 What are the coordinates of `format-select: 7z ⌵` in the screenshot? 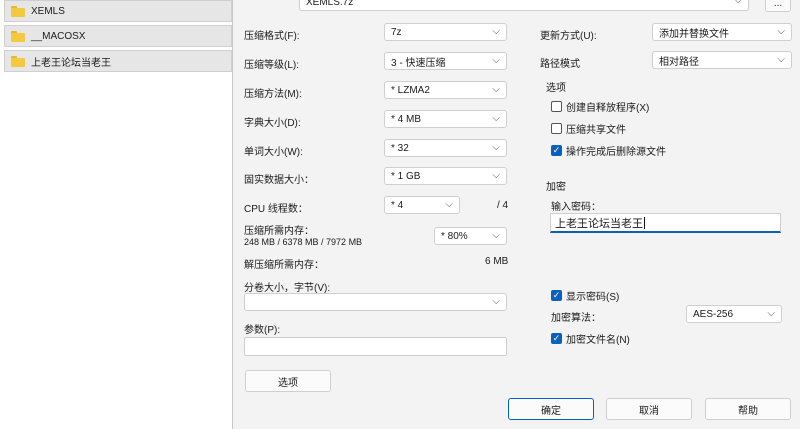 It's located at (445, 32).